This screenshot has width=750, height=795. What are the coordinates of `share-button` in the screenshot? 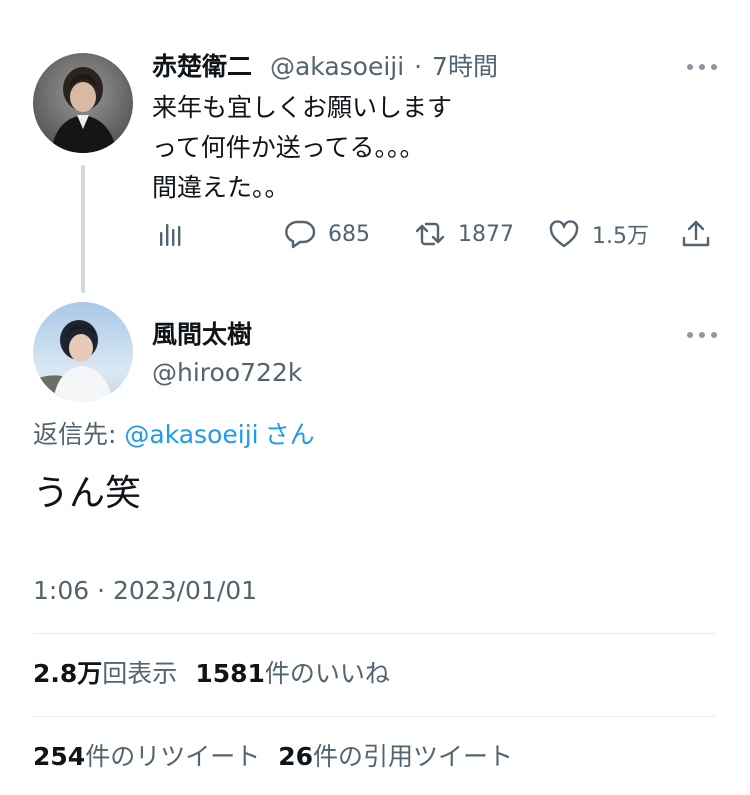 It's located at (696, 234).